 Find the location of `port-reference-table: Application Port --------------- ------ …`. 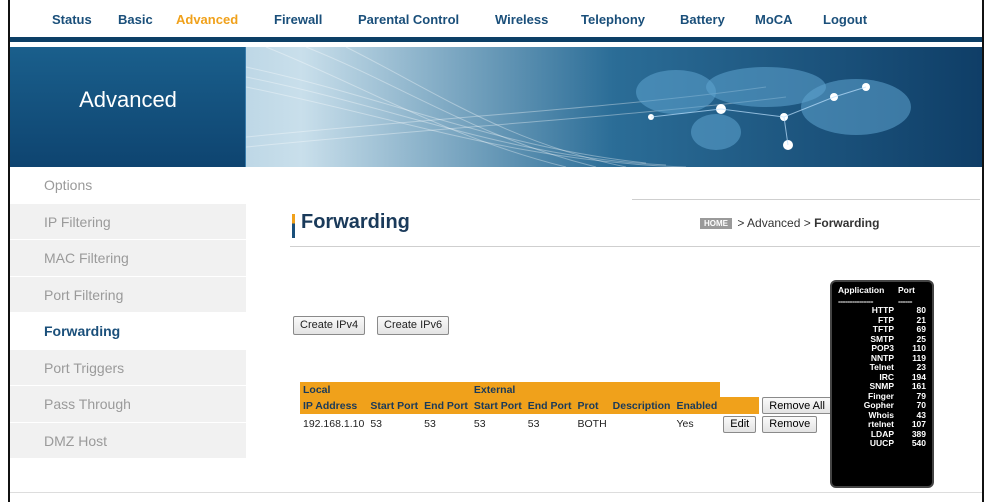

port-reference-table: Application Port --------------- ------ … is located at coordinates (882, 367).